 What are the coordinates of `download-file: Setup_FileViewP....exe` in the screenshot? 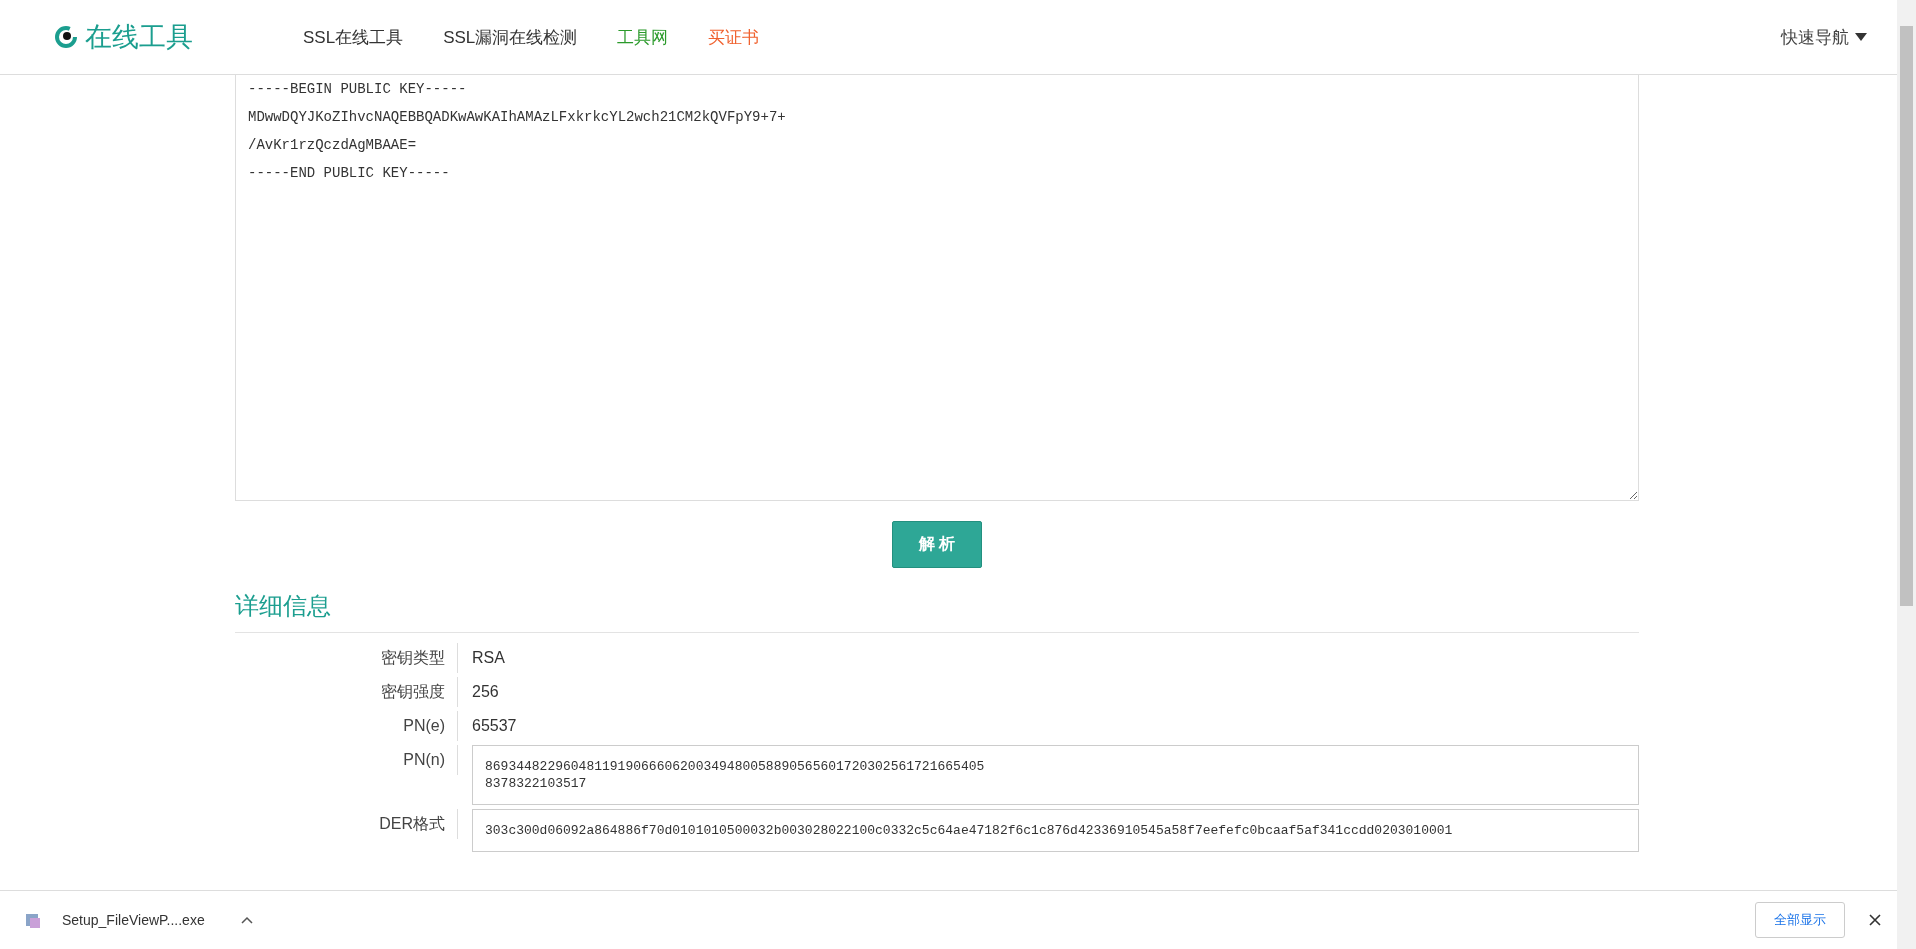 It's located at (133, 920).